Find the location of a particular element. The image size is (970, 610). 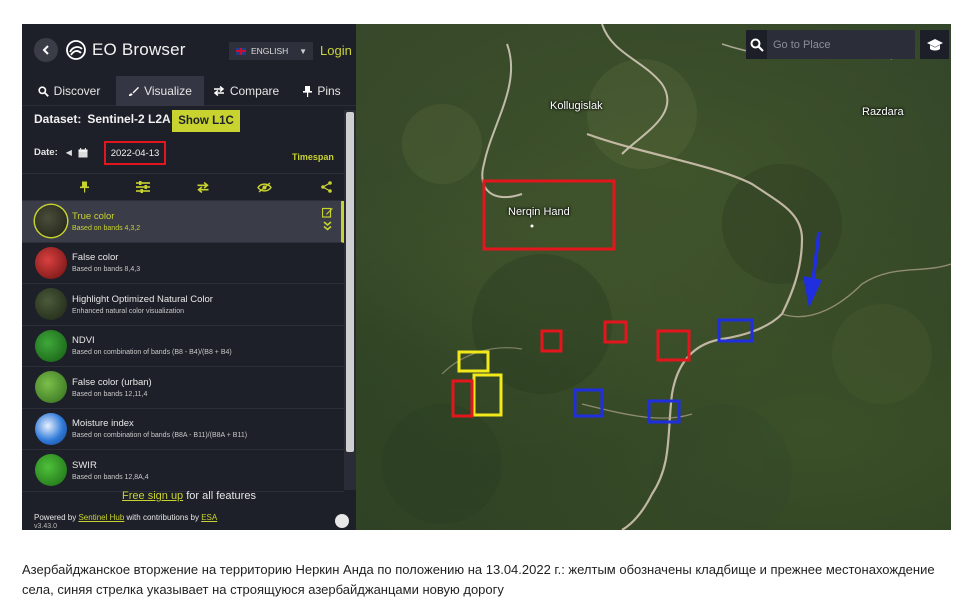

panel-tabs: Discover Visualize Compare Pins is located at coordinates (189, 91).